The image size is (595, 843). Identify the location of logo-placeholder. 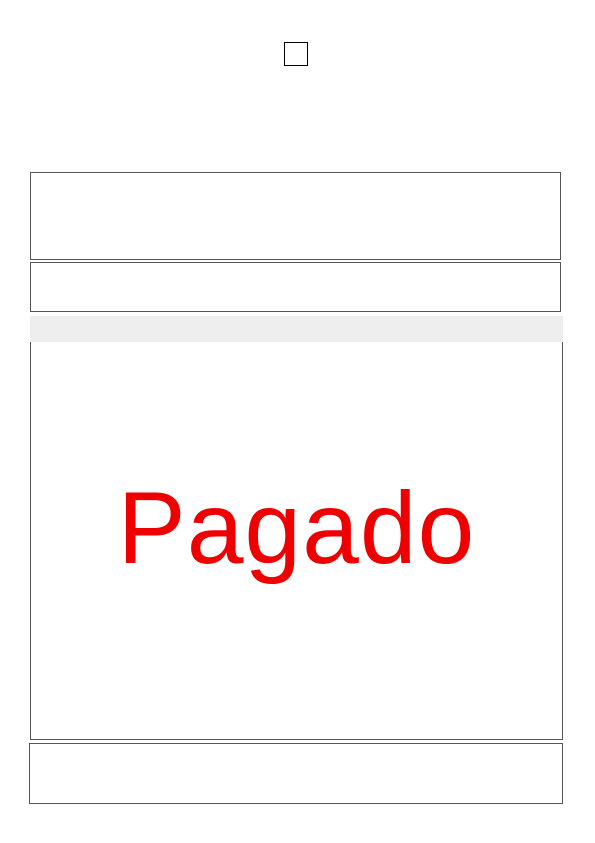
(296, 54).